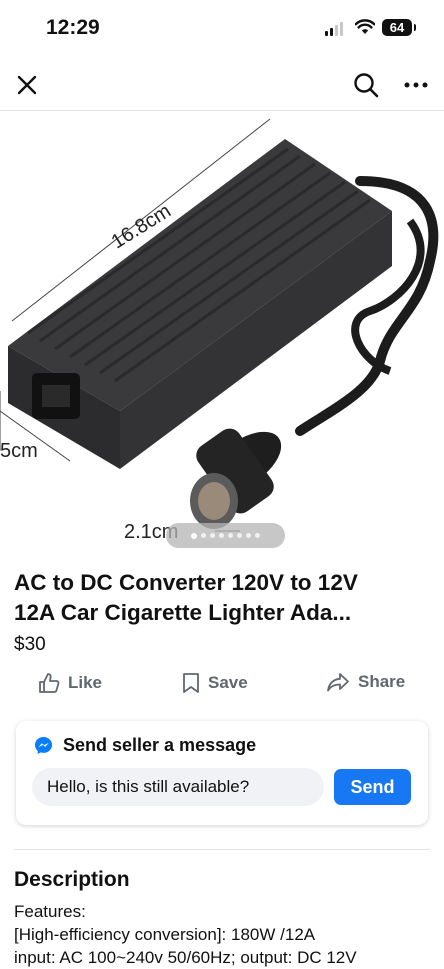  I want to click on messenger-icon, so click(43, 745).